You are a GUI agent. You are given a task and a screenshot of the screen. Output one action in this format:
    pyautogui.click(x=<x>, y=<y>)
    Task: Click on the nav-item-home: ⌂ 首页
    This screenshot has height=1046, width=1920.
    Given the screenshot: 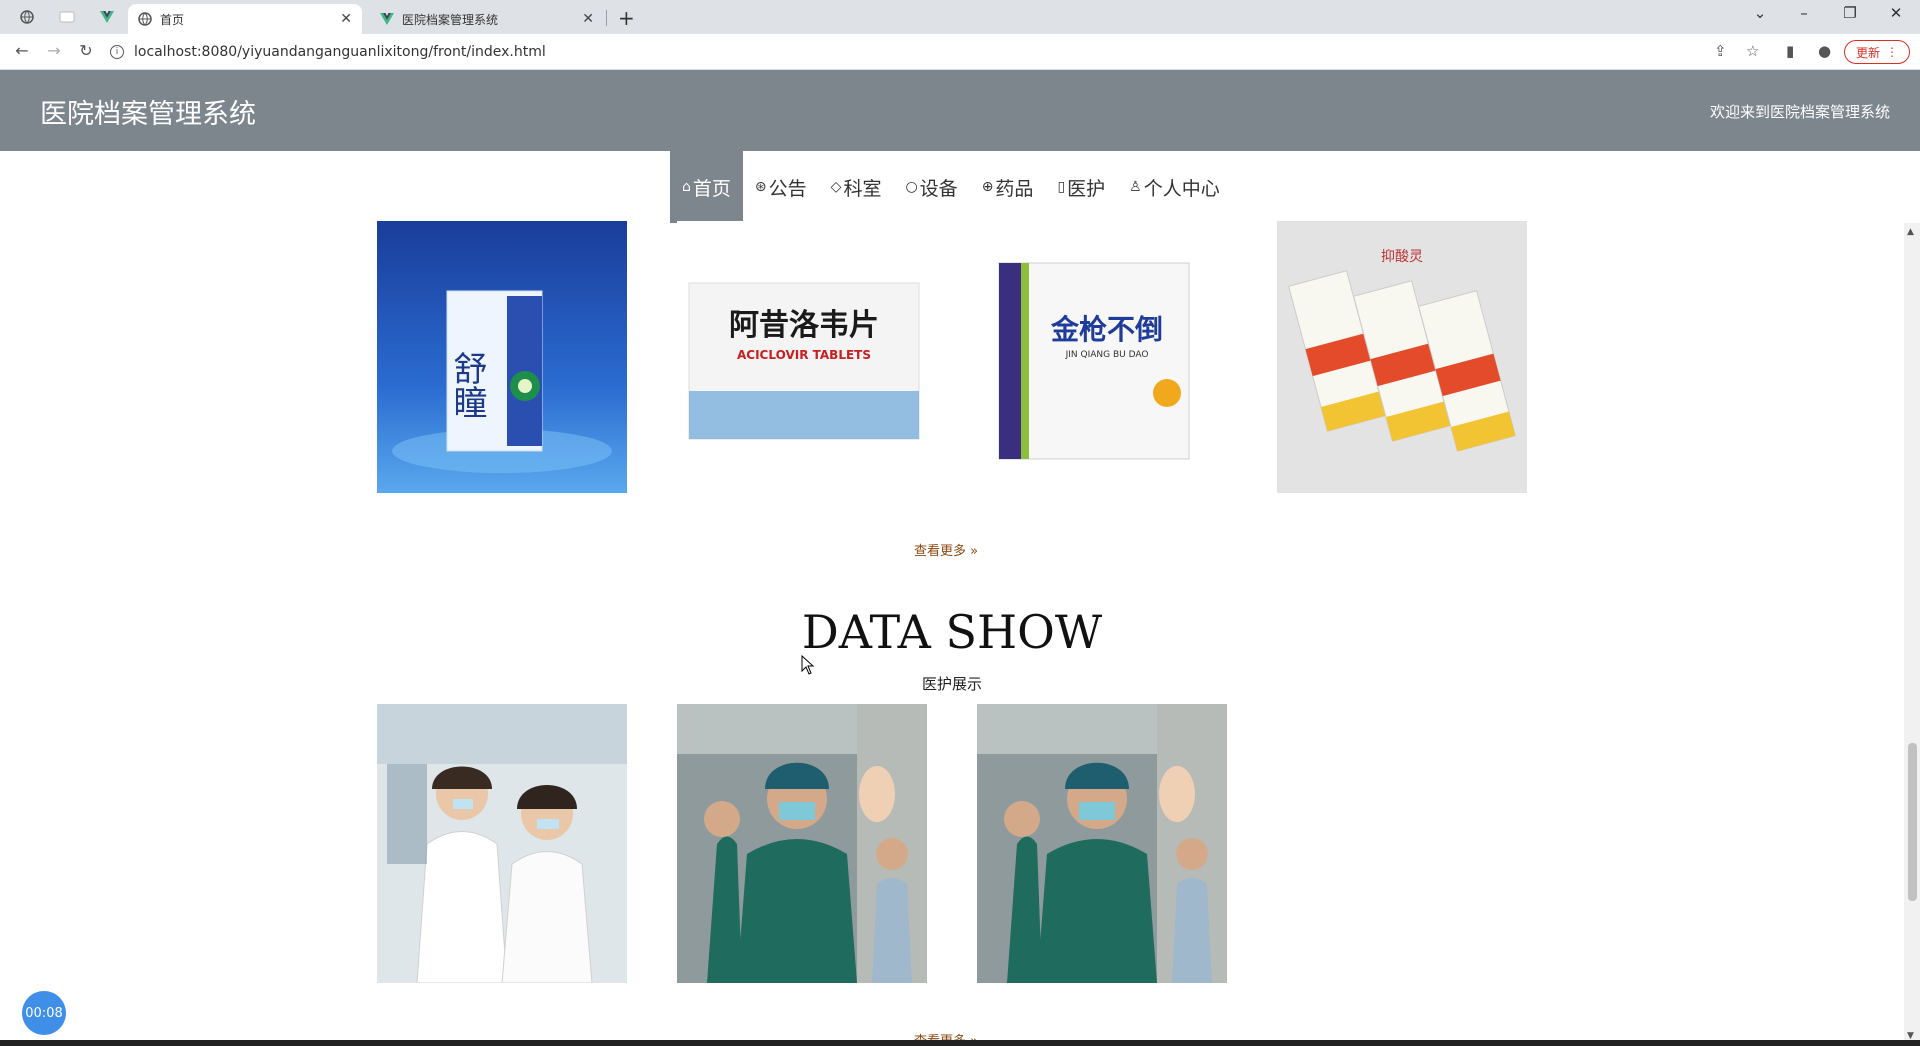 What is the action you would take?
    pyautogui.click(x=706, y=187)
    